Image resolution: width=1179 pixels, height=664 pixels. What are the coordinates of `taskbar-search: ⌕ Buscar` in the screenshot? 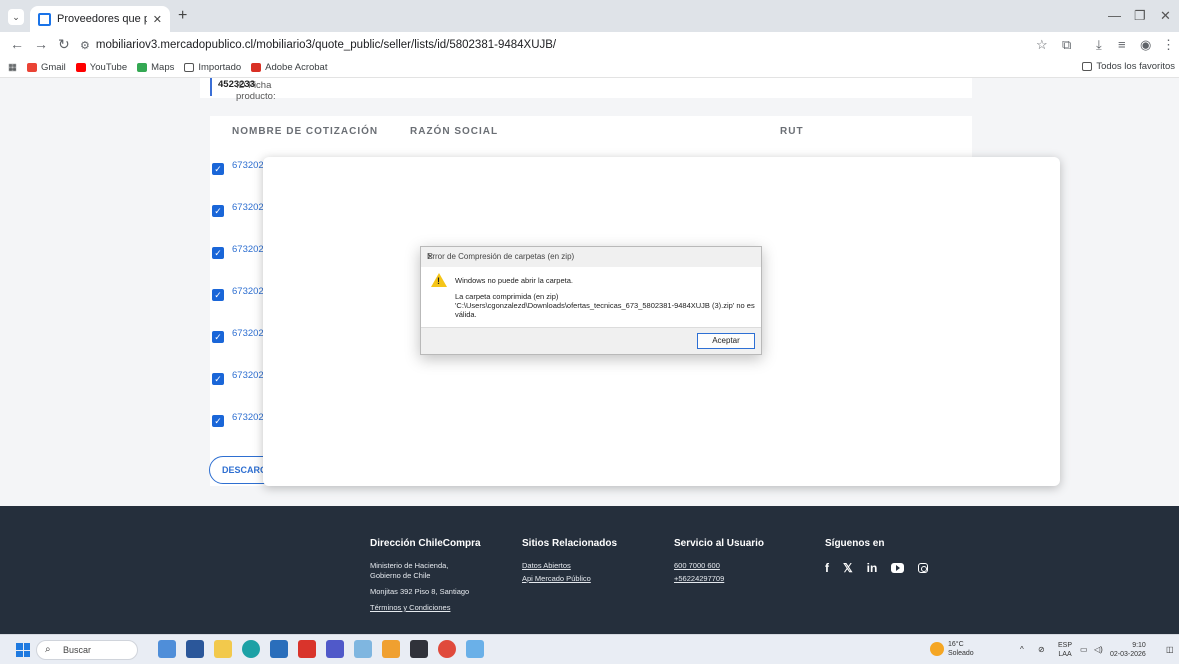 It's located at (87, 650).